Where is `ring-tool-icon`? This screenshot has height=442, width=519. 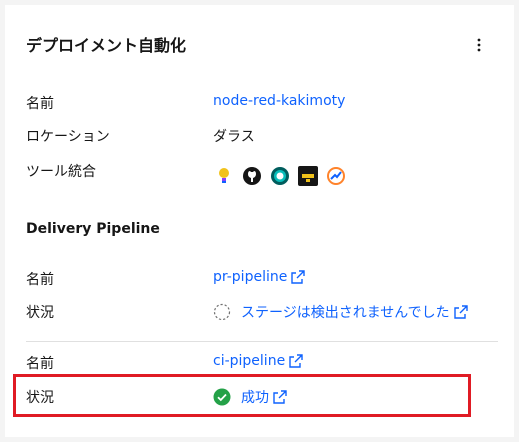 ring-tool-icon is located at coordinates (280, 176).